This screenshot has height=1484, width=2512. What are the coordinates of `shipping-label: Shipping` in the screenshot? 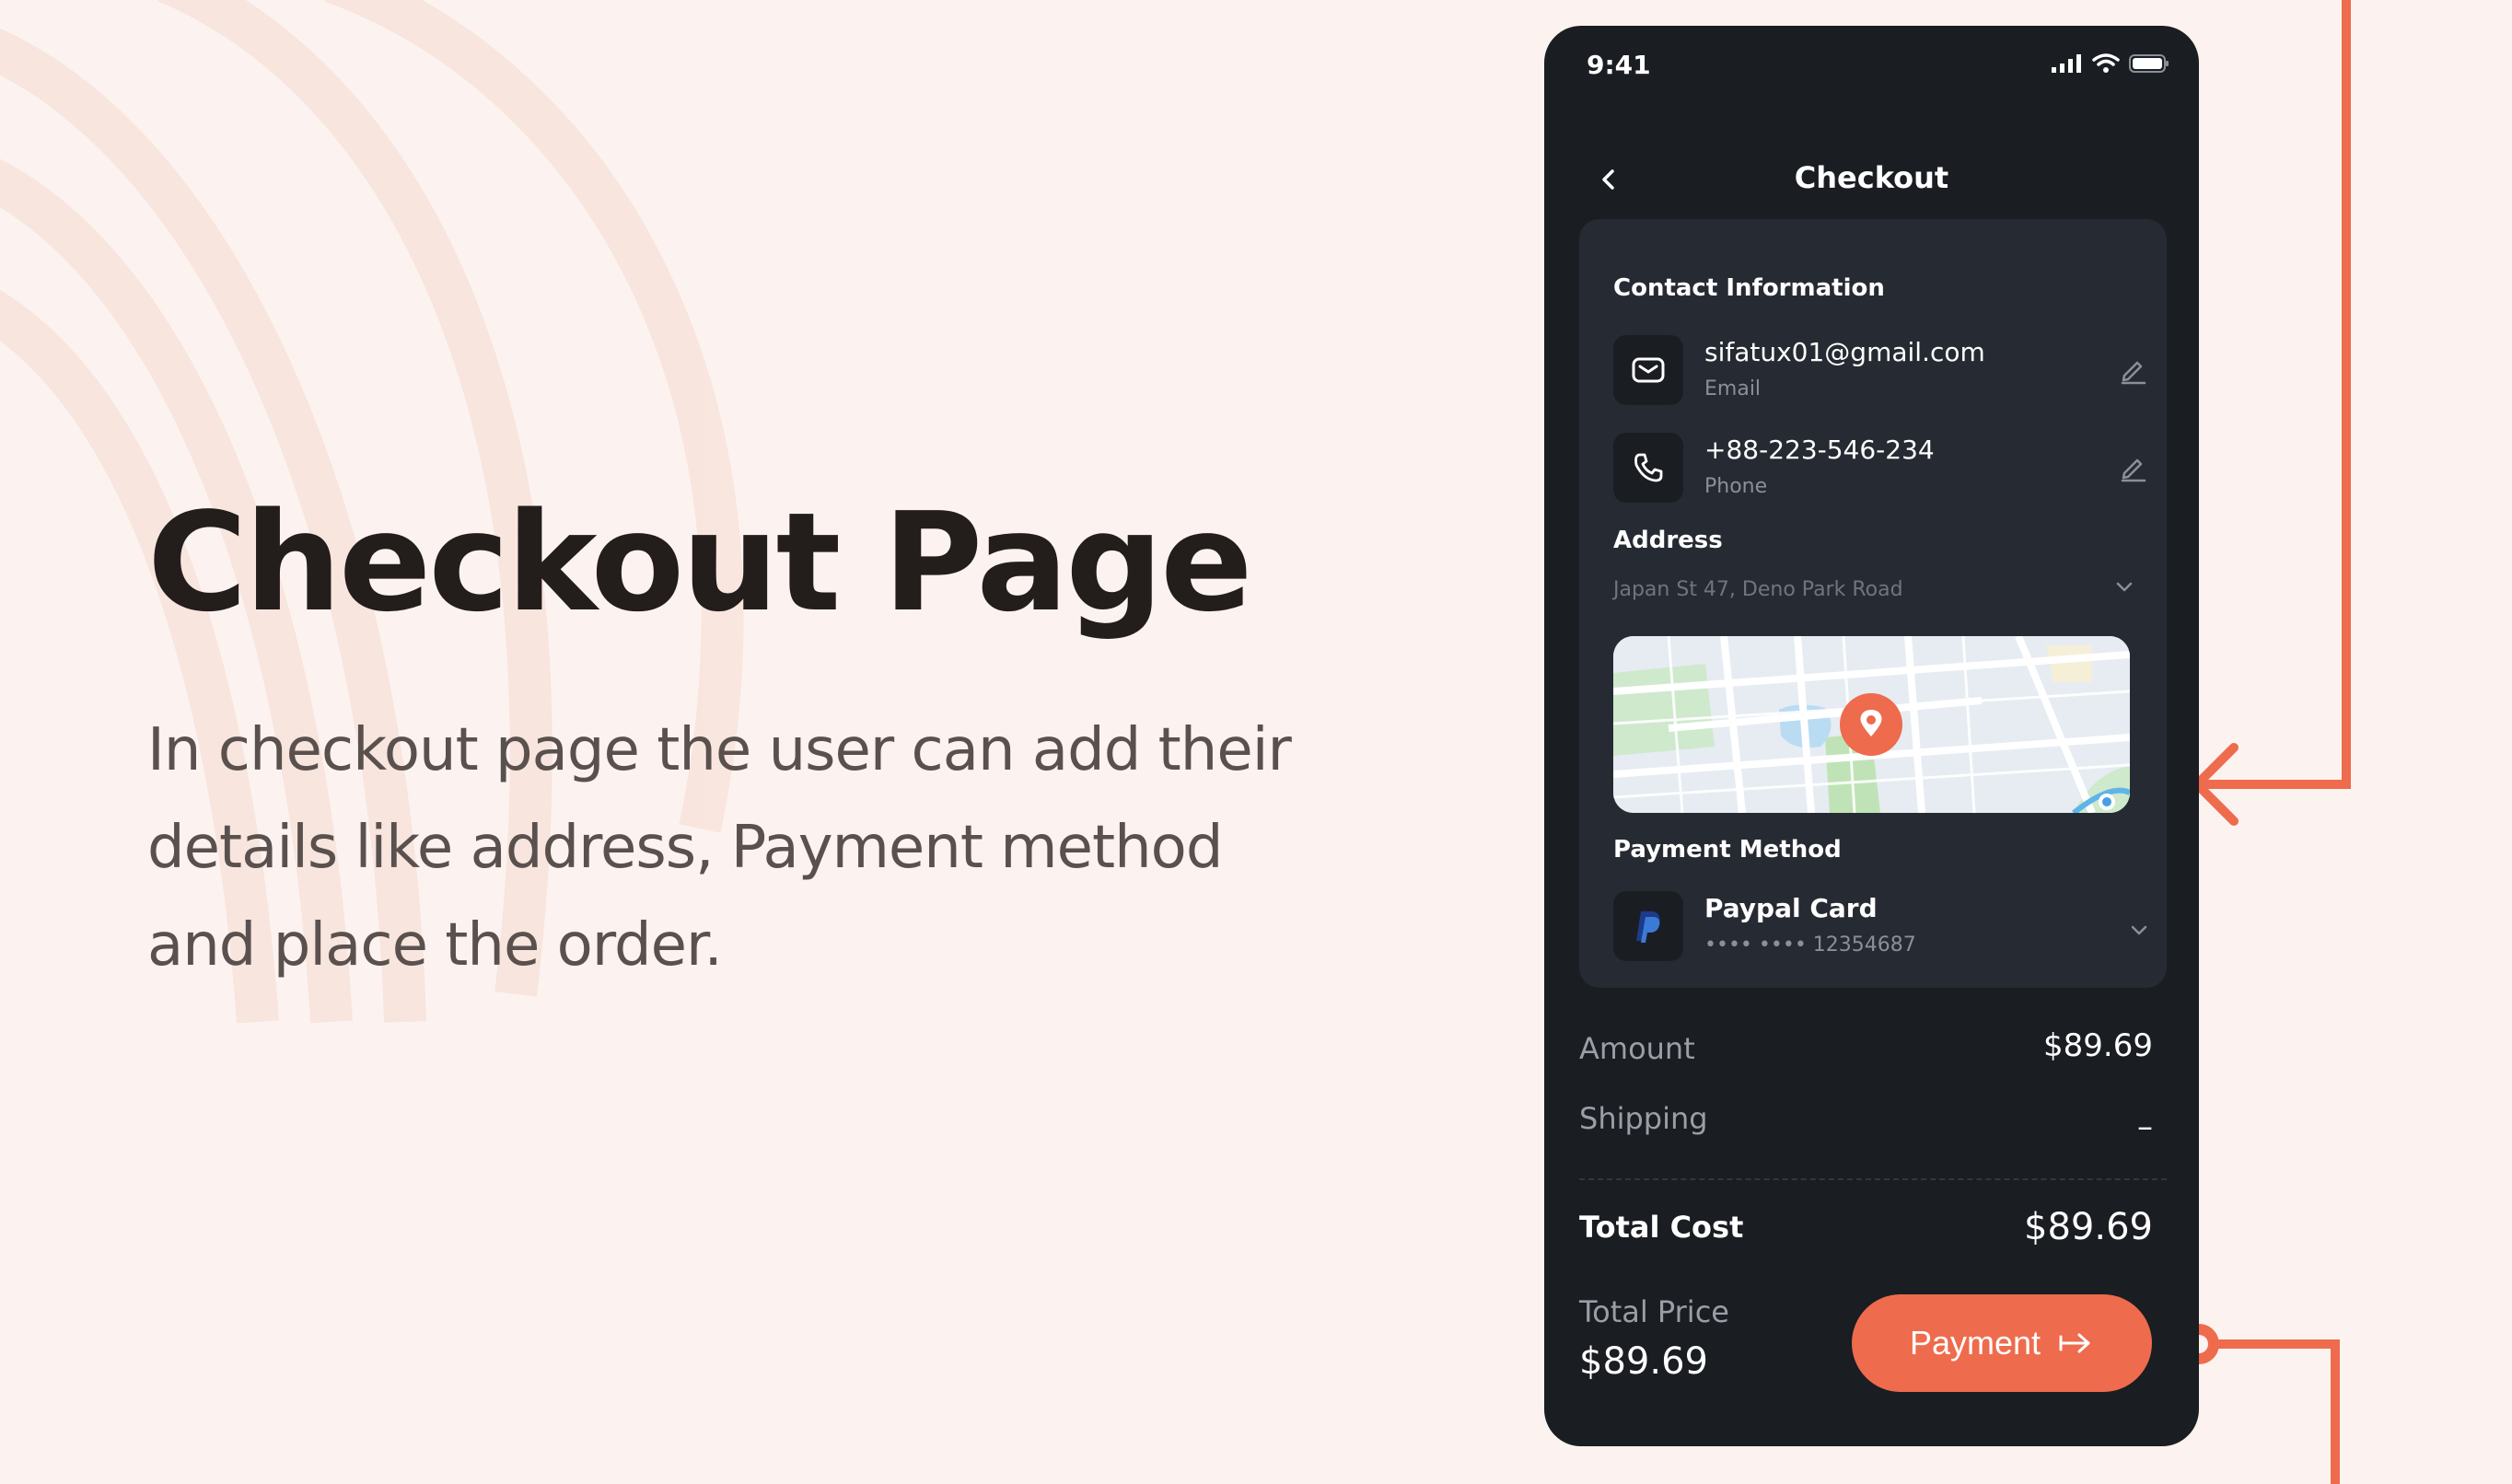 It's located at (1643, 1118).